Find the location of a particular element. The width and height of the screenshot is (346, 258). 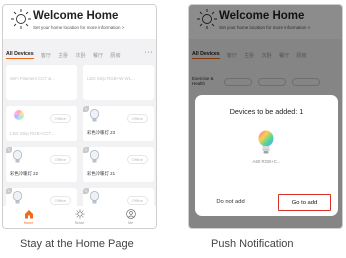

room-tabs: All Devices 客厅 主卧 次卧 餐厅 厨房 ··· is located at coordinates (79, 55).